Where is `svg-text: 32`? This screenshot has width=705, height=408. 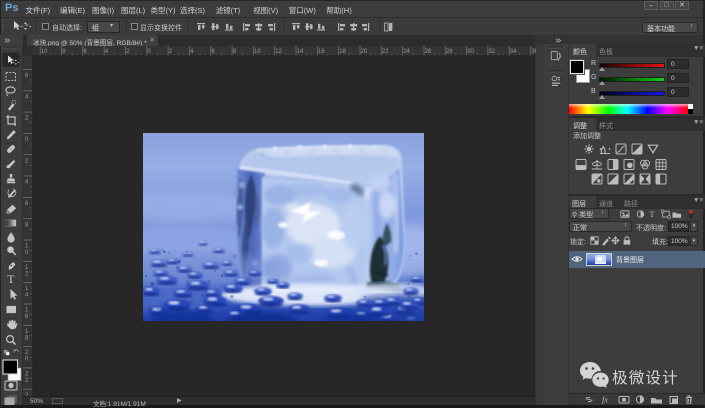
svg-text: 32 is located at coordinates (492, 52).